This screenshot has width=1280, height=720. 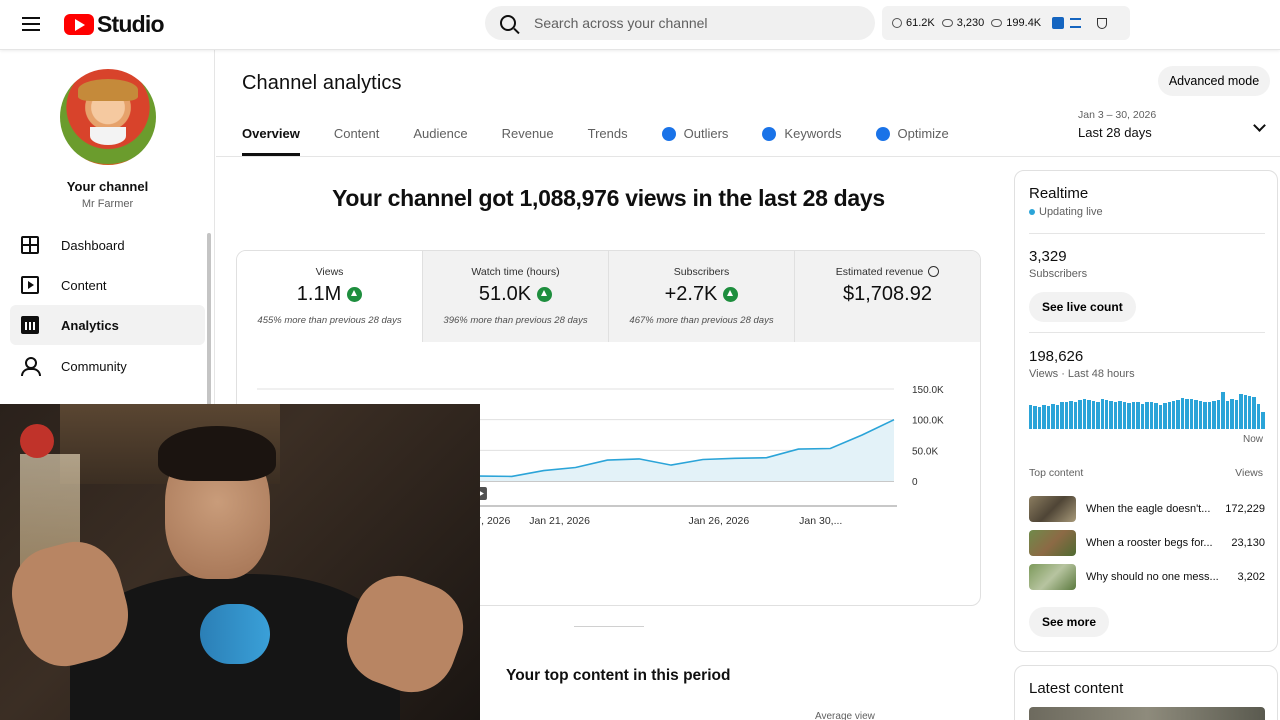 What do you see at coordinates (1056, 356) in the screenshot?
I see `realtime-views-value: 198,626` at bounding box center [1056, 356].